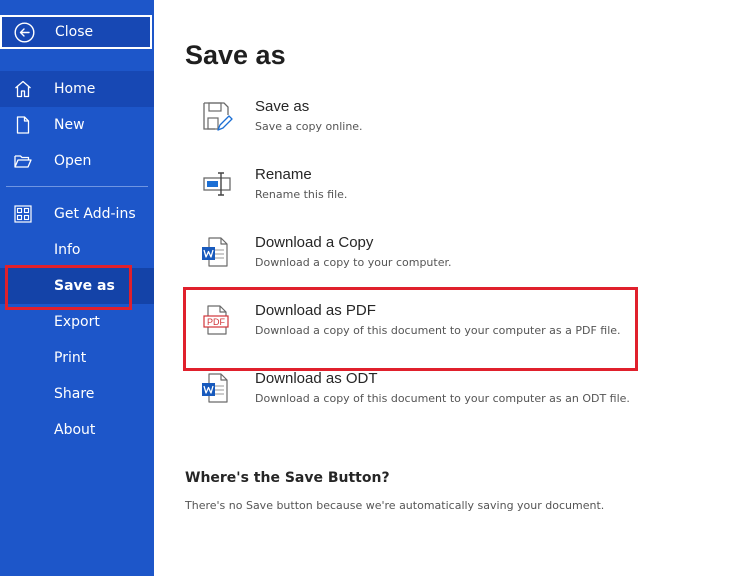 Image resolution: width=750 pixels, height=576 pixels. I want to click on option-title: Download as ODT, so click(316, 378).